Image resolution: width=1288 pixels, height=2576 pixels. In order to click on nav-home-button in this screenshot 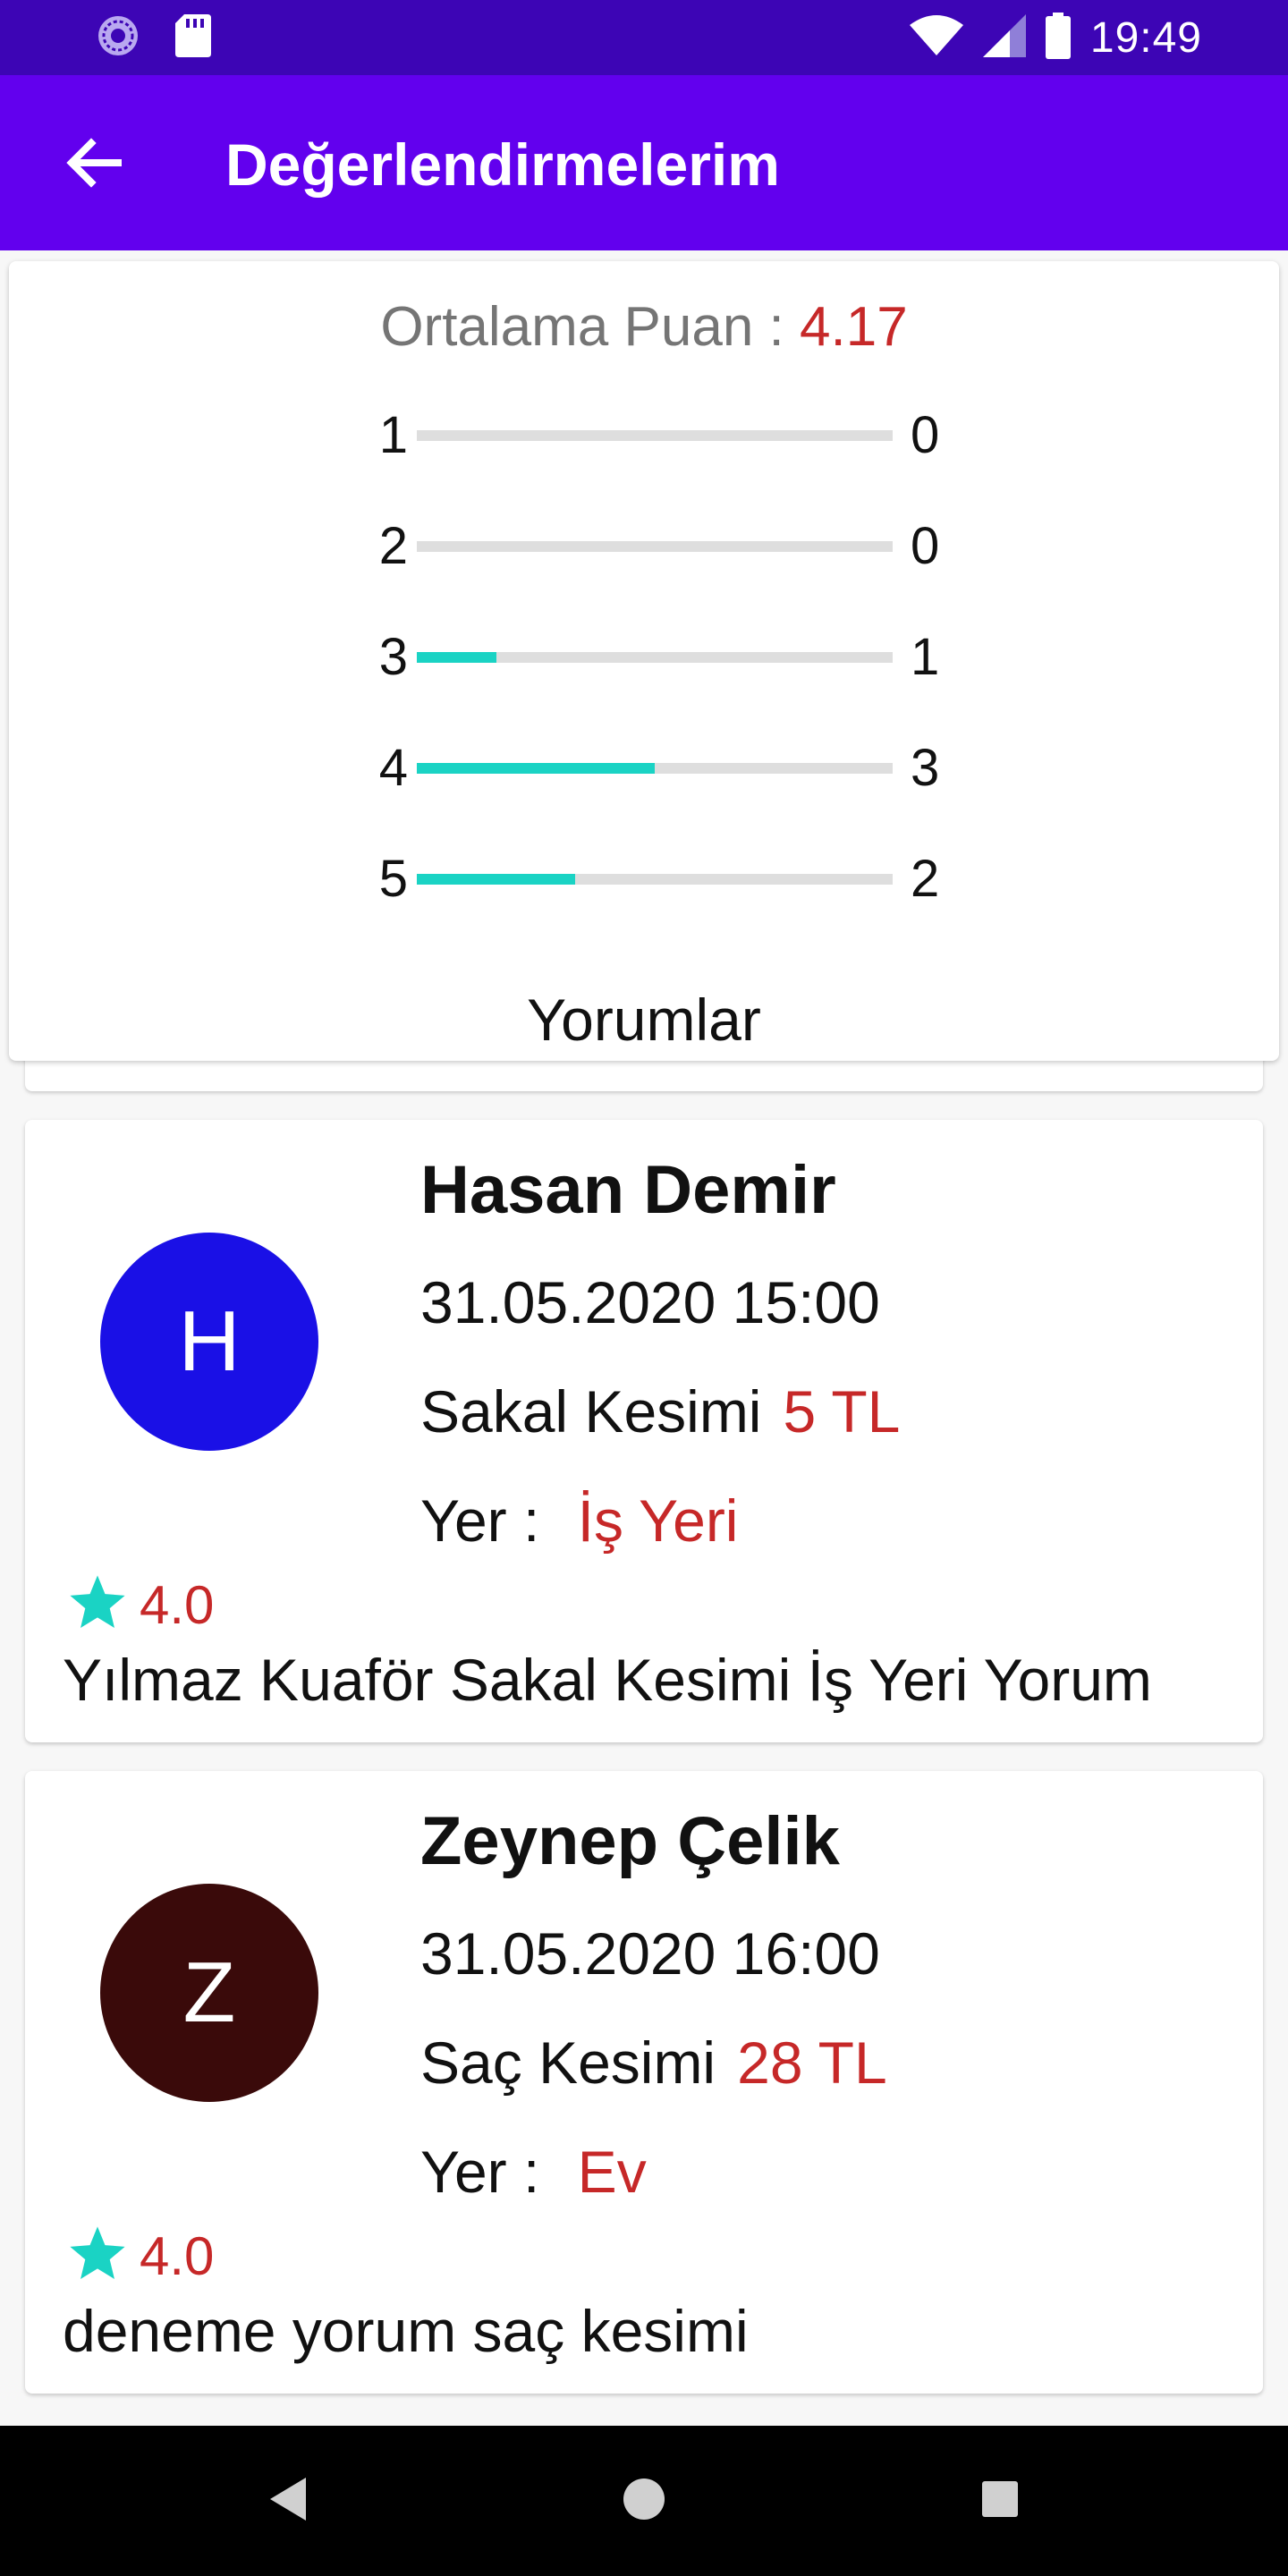, I will do `click(644, 2500)`.